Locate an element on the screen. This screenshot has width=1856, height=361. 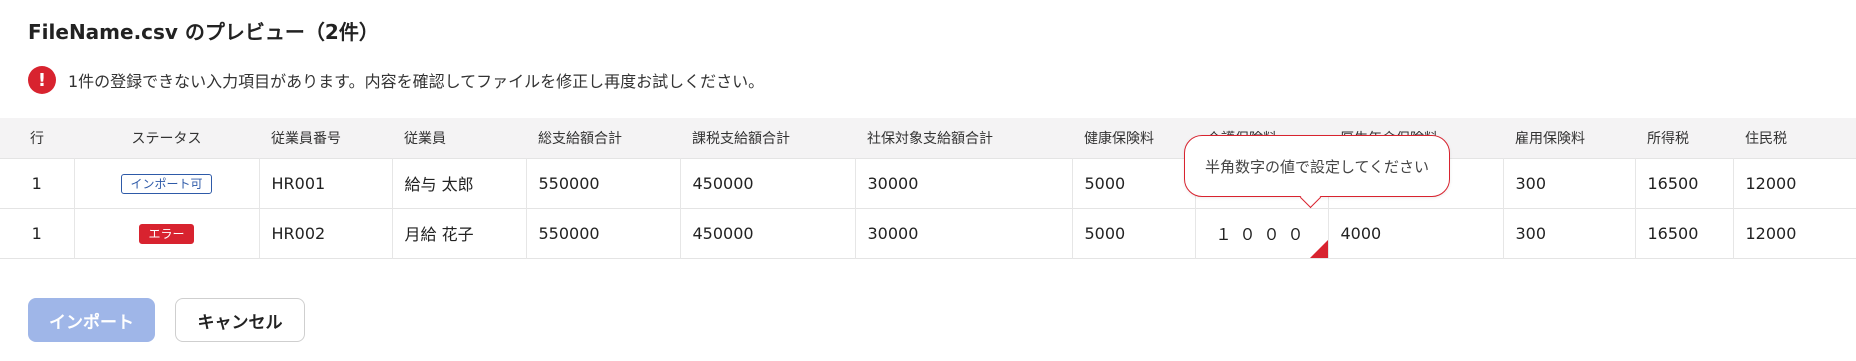
cell-pension-insurance: 4000 is located at coordinates (1416, 233).